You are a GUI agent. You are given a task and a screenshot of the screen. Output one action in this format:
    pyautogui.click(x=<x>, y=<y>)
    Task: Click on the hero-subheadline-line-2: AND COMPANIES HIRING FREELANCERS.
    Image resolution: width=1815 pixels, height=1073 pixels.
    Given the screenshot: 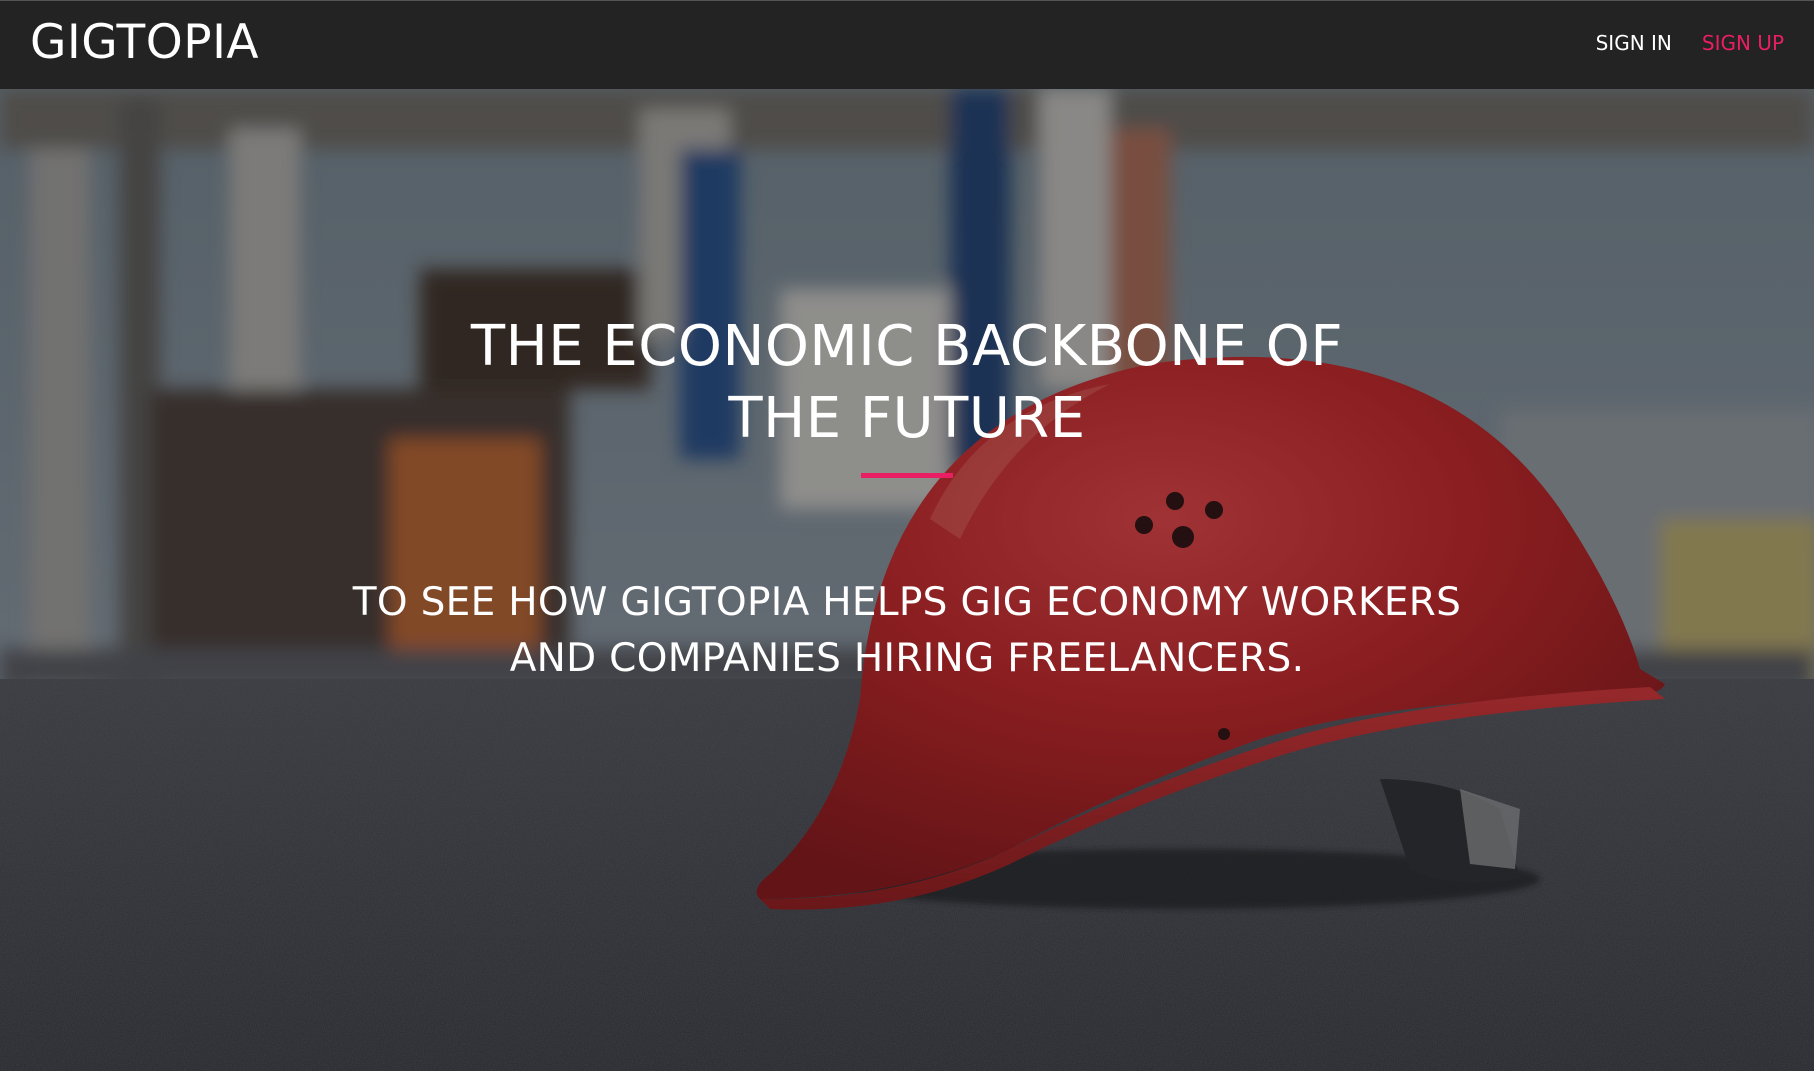 What is the action you would take?
    pyautogui.click(x=907, y=658)
    